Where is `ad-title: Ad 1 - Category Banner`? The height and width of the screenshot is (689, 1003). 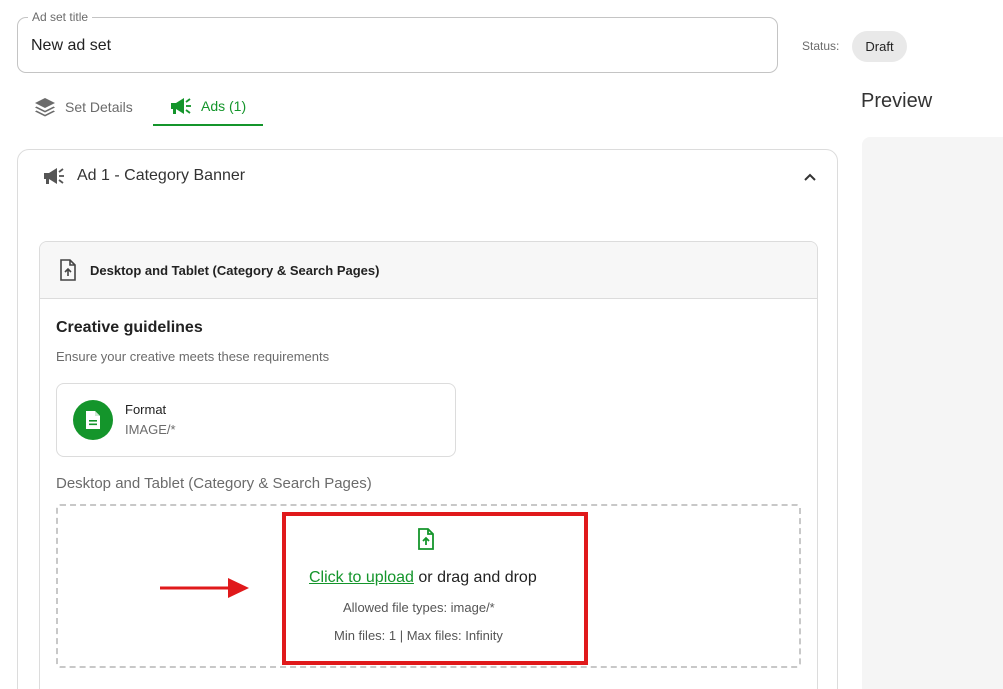
ad-title: Ad 1 - Category Banner is located at coordinates (161, 175).